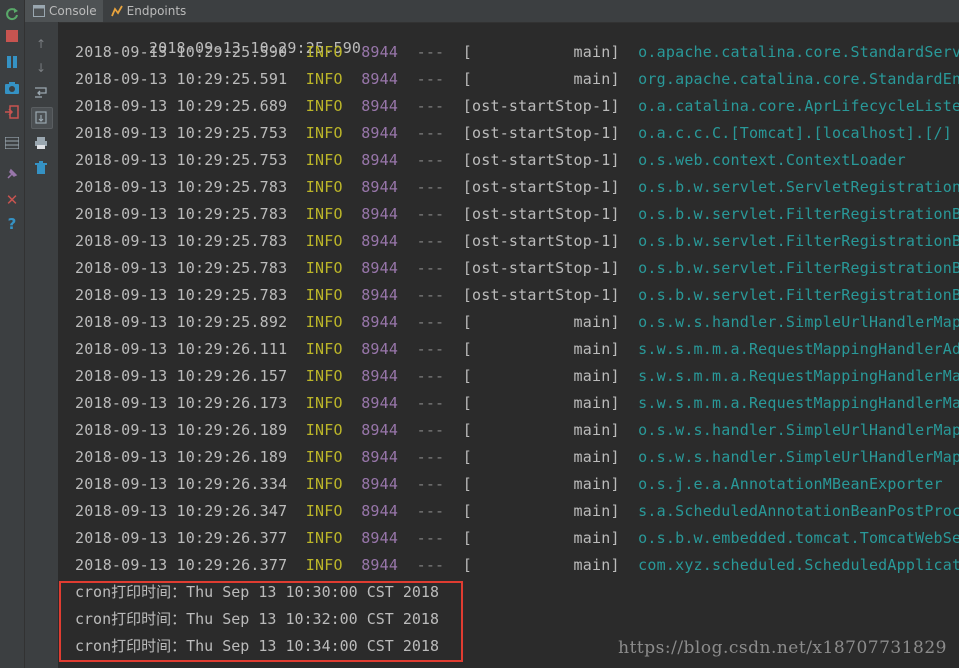  What do you see at coordinates (12, 334) in the screenshot?
I see `run-toolbar: ✕ ?` at bounding box center [12, 334].